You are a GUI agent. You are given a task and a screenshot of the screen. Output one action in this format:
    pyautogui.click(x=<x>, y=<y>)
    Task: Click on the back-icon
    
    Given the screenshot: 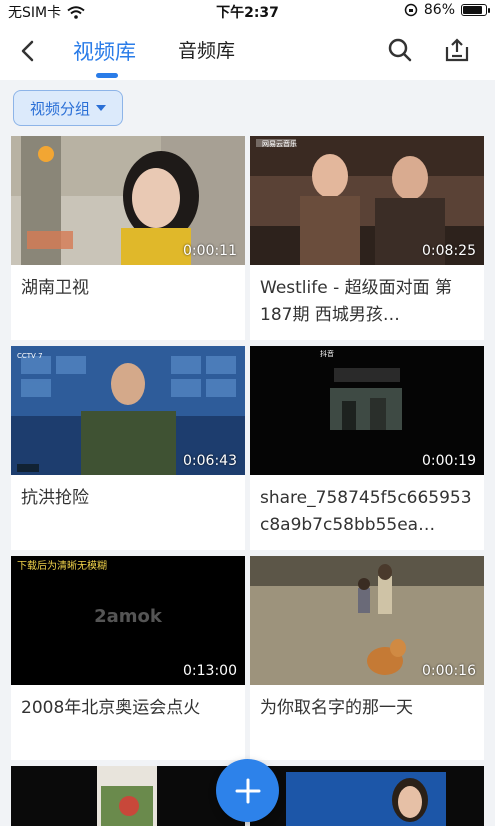 What is the action you would take?
    pyautogui.click(x=27, y=51)
    